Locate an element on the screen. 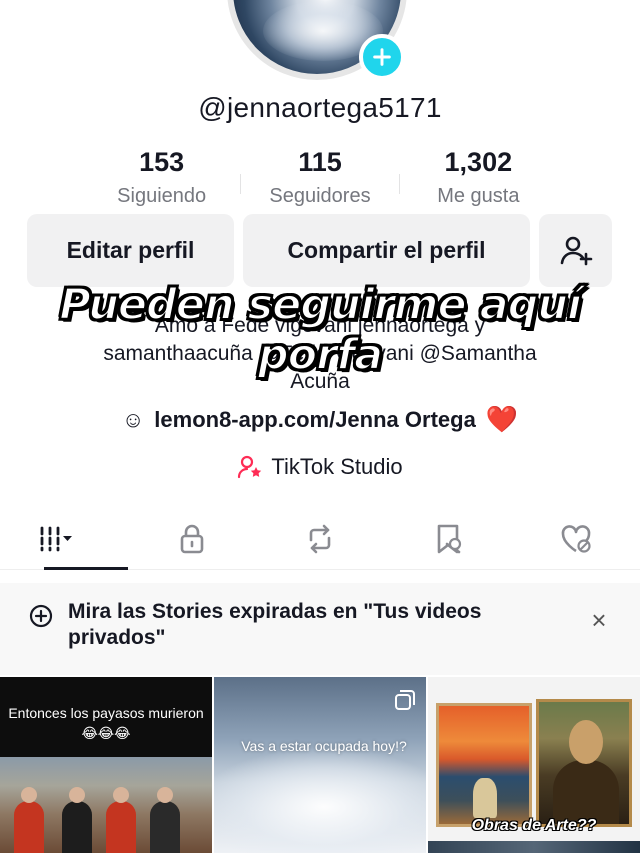  scream-painting is located at coordinates (484, 765).